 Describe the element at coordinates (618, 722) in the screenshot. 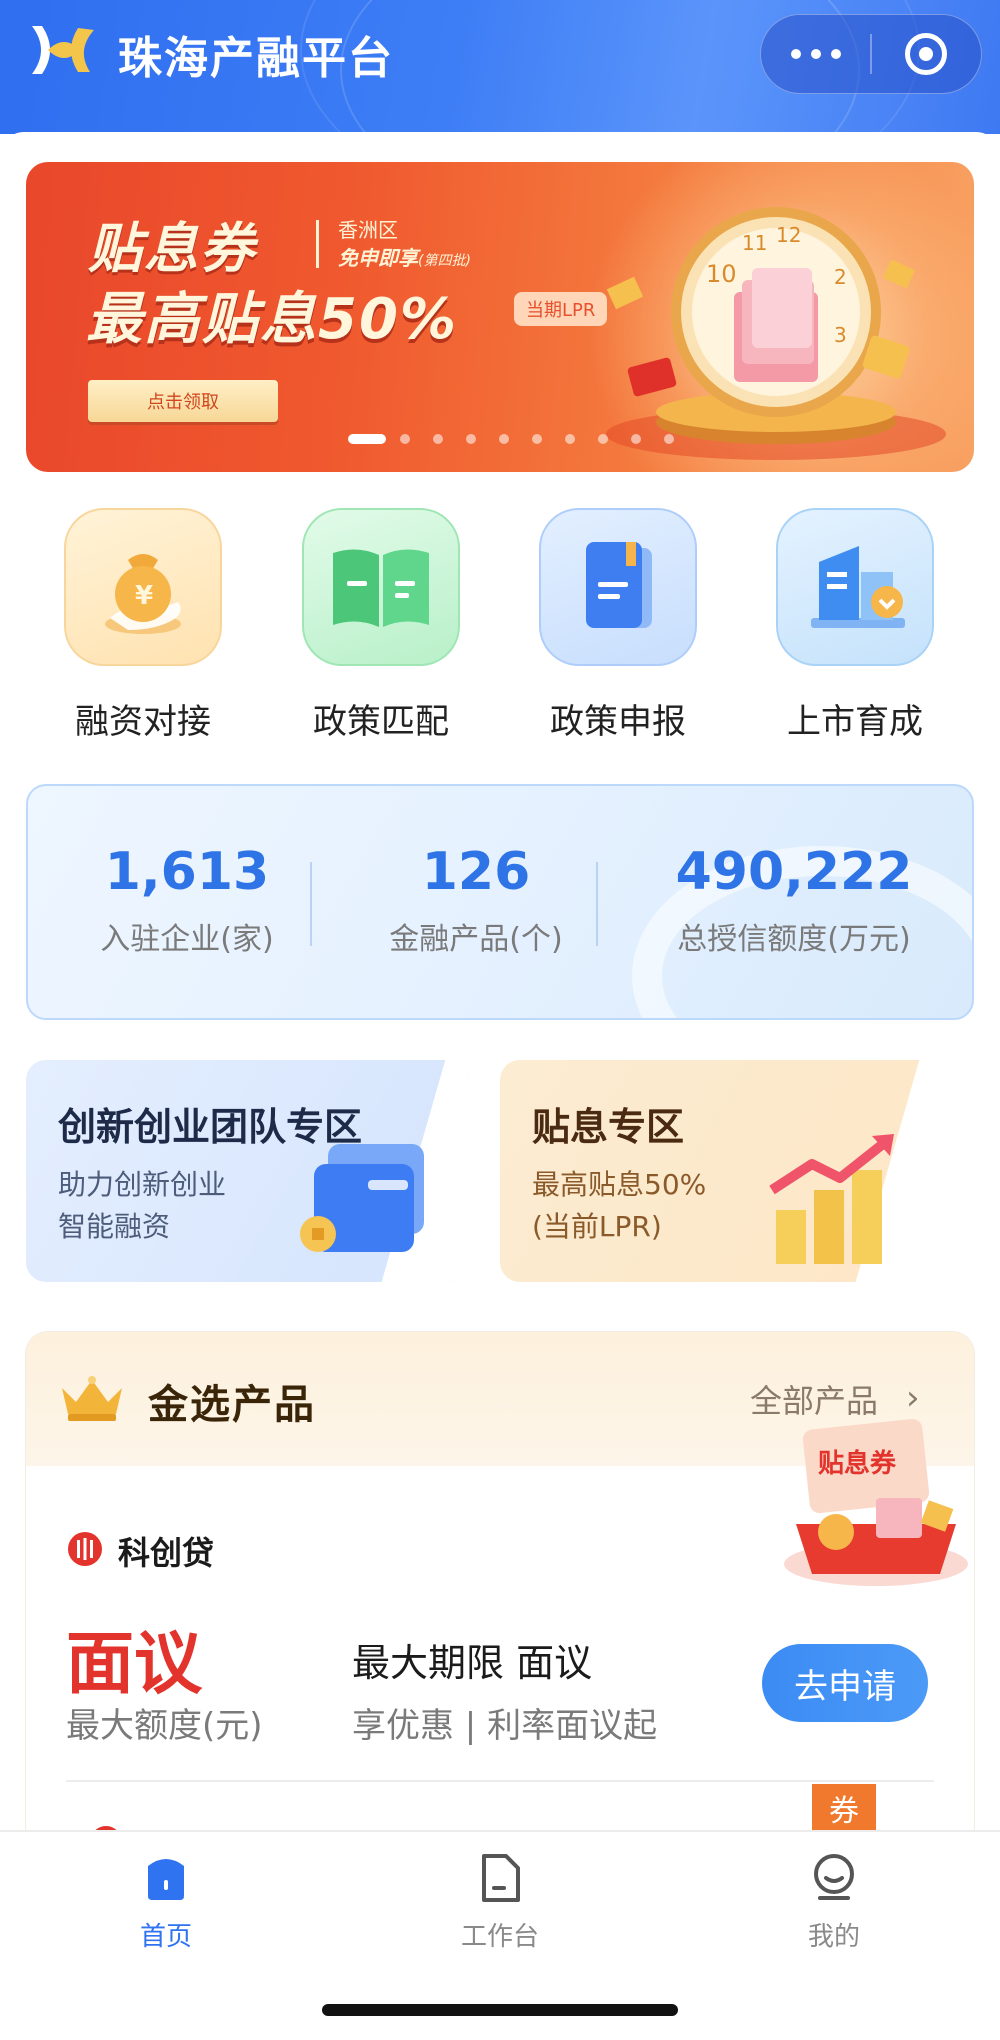

I see `quick-action-label: 政策申报` at that location.